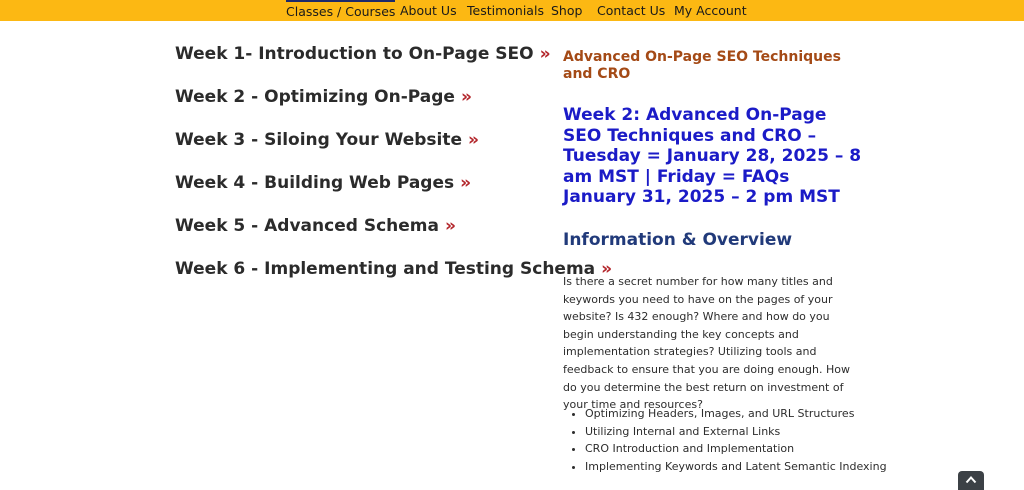  I want to click on week-link-label: Week 3 - Siloing Your Website, so click(319, 140).